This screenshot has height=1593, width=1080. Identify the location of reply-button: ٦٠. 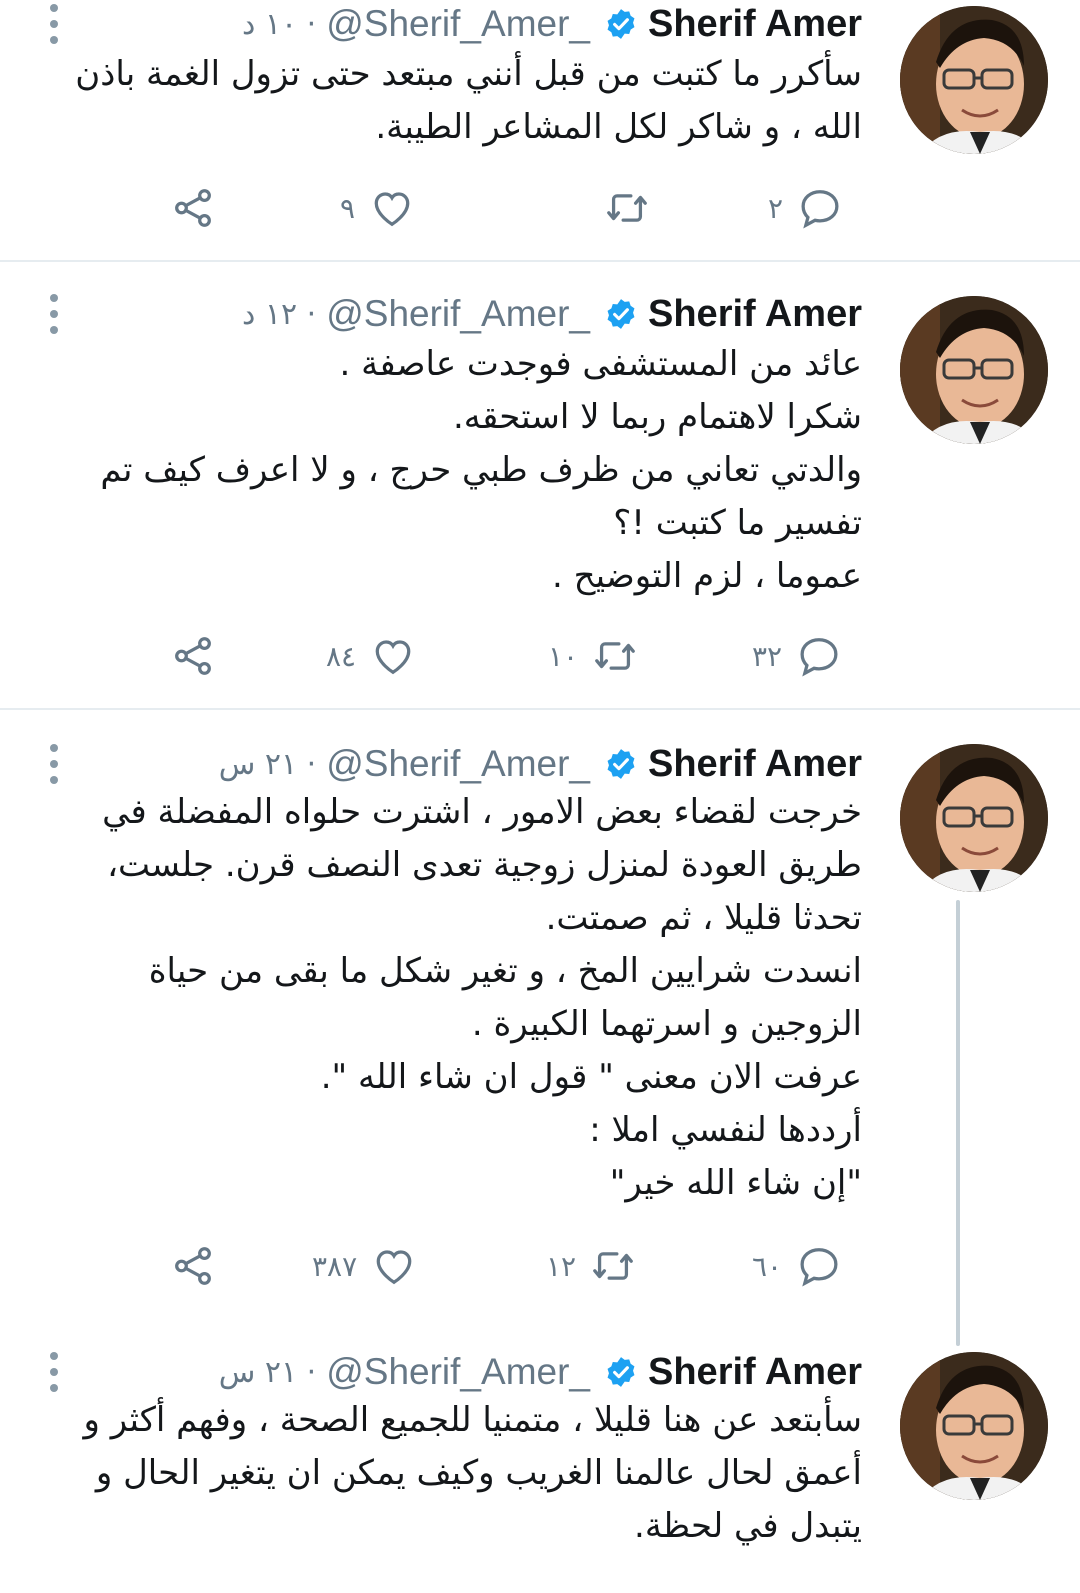
(797, 1266).